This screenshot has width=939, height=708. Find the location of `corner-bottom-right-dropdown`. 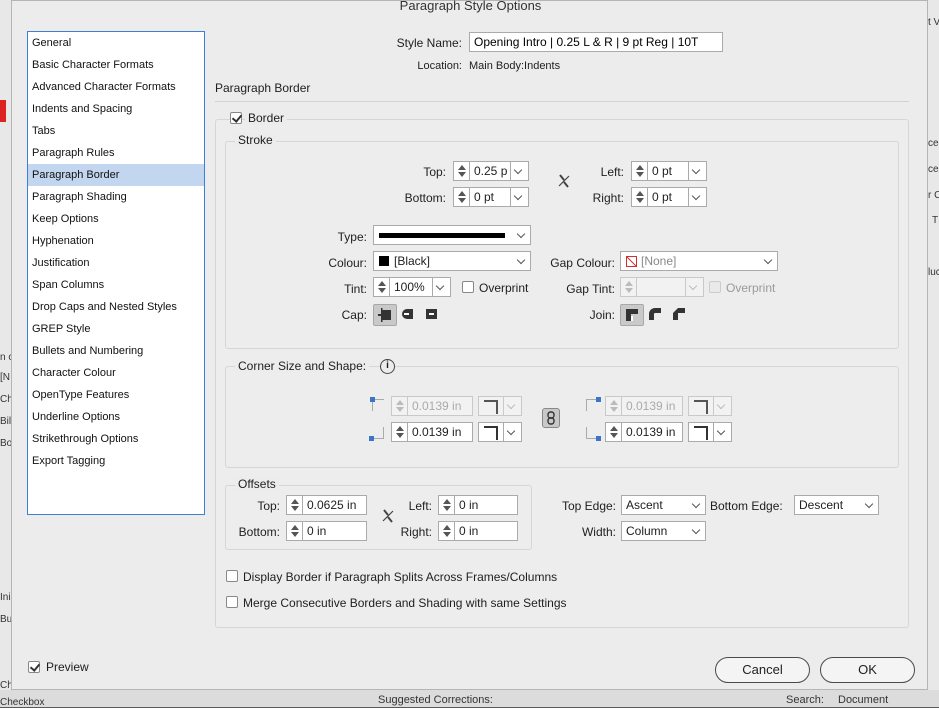

corner-bottom-right-dropdown is located at coordinates (723, 432).